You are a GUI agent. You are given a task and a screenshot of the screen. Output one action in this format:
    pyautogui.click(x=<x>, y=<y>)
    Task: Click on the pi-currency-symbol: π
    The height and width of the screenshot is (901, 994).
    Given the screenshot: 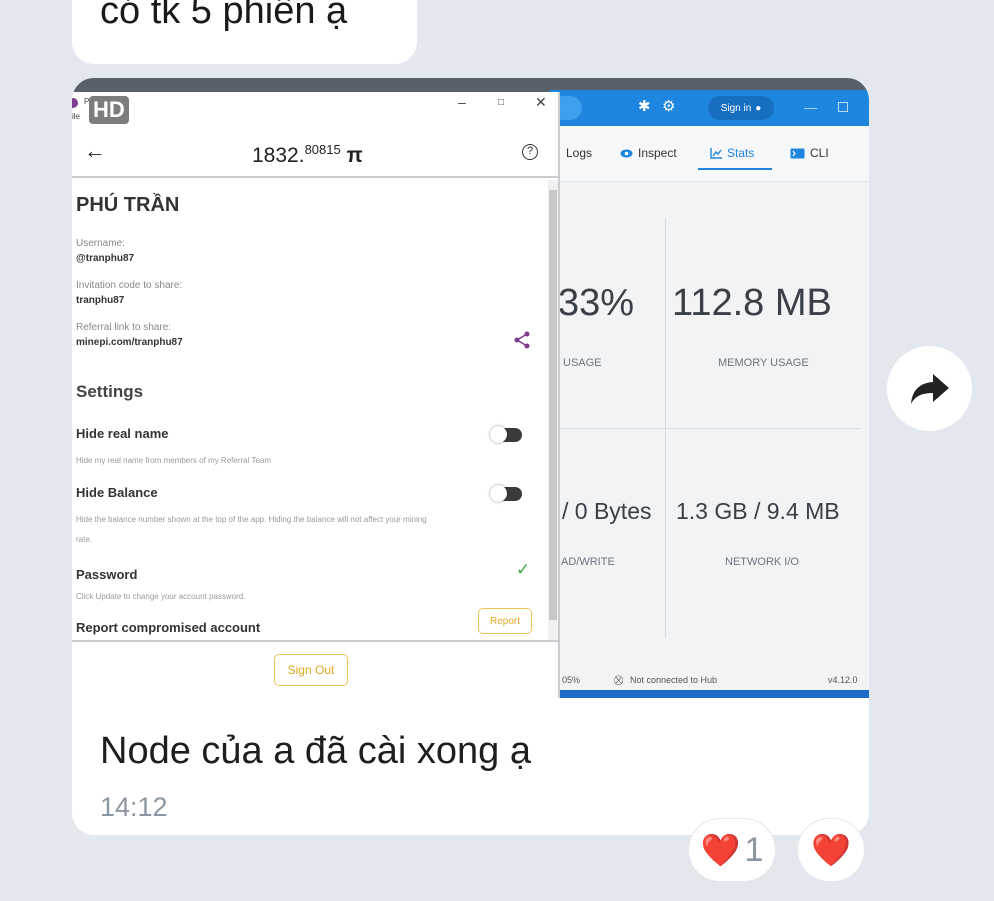 What is the action you would take?
    pyautogui.click(x=354, y=155)
    